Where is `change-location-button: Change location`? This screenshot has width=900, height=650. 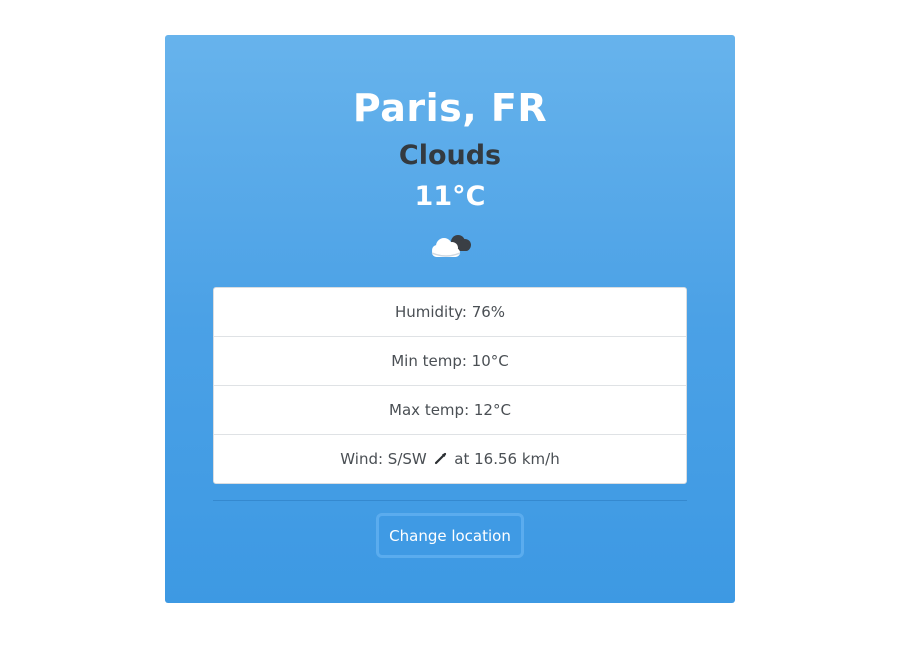
change-location-button: Change location is located at coordinates (450, 535).